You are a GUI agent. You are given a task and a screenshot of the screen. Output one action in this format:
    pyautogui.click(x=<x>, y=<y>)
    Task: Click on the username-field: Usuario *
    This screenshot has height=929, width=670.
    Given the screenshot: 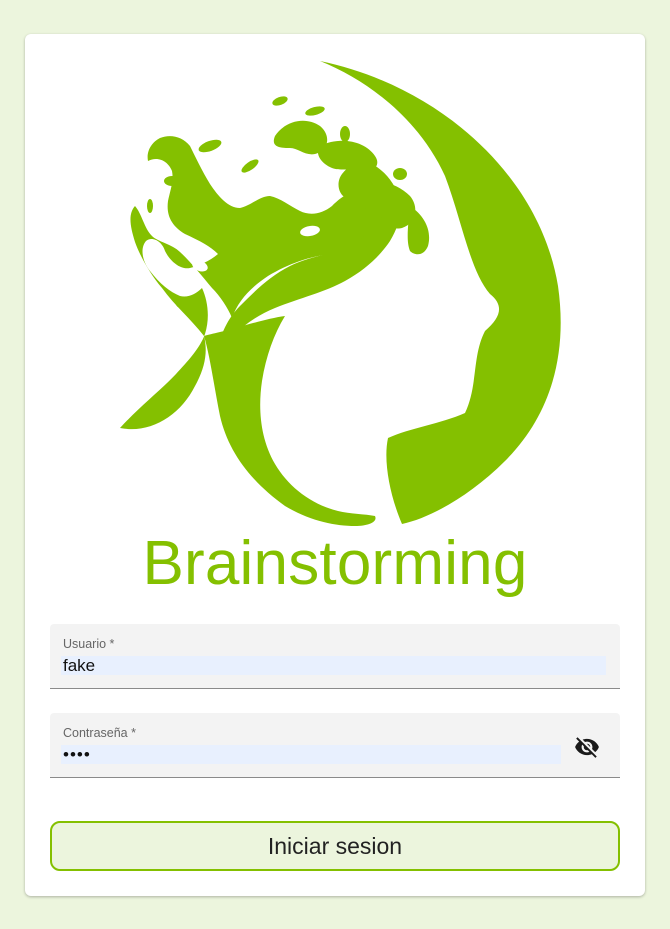 What is the action you would take?
    pyautogui.click(x=335, y=656)
    